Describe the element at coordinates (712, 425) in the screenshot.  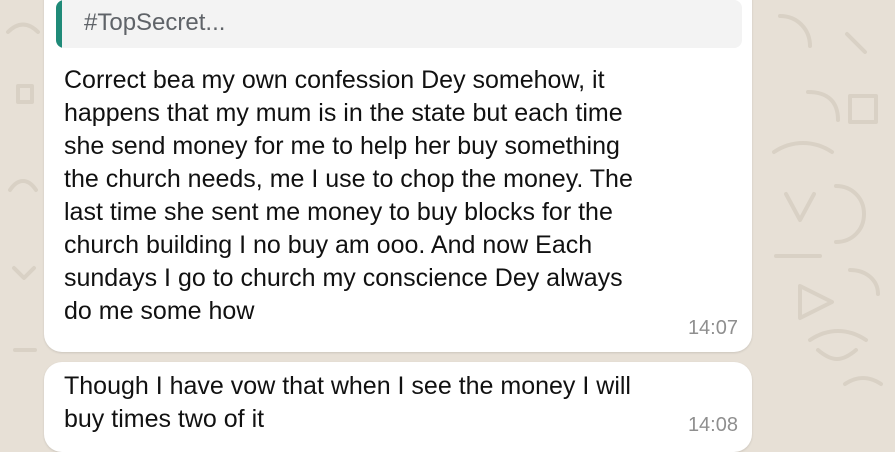
I see `message-time: 14:08` at that location.